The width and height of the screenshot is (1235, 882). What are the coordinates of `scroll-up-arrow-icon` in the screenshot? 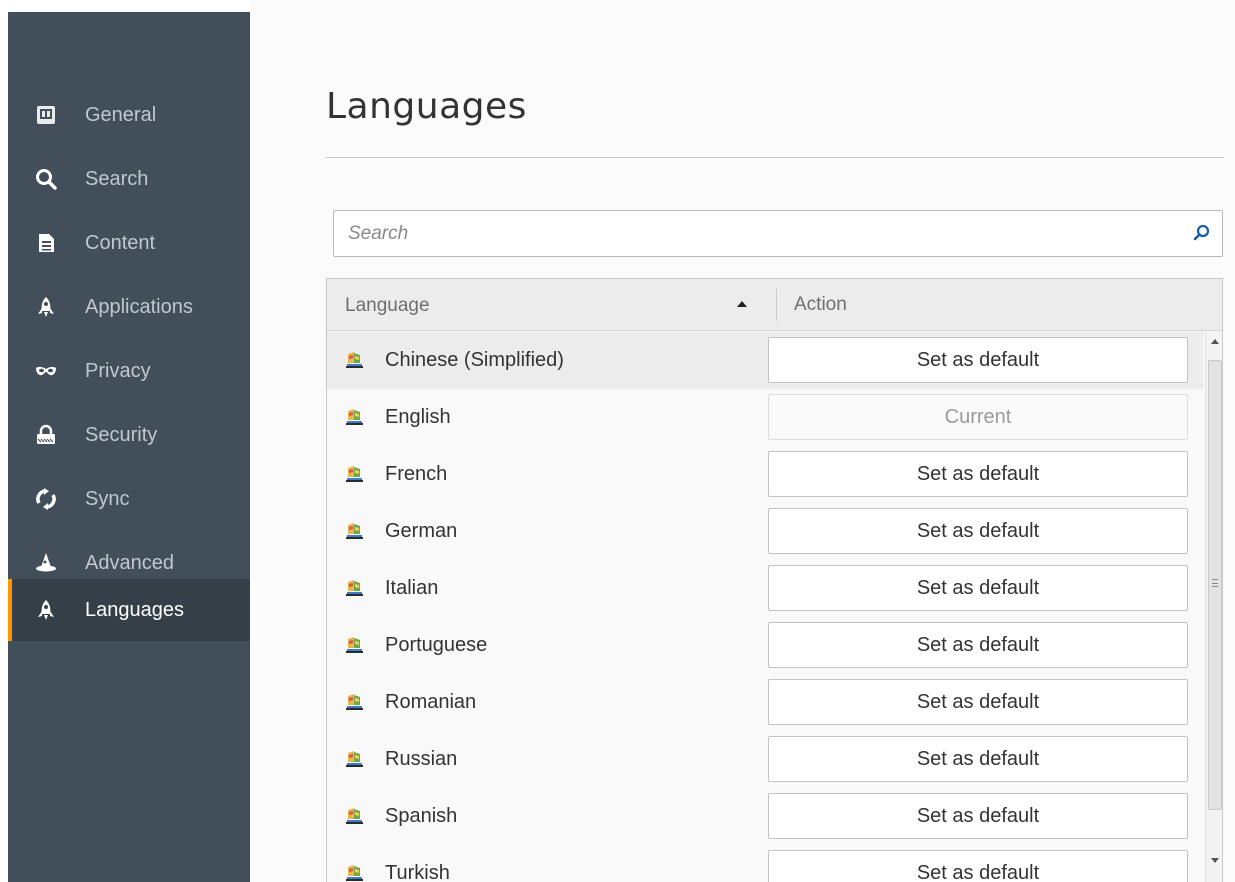 It's located at (1215, 341).